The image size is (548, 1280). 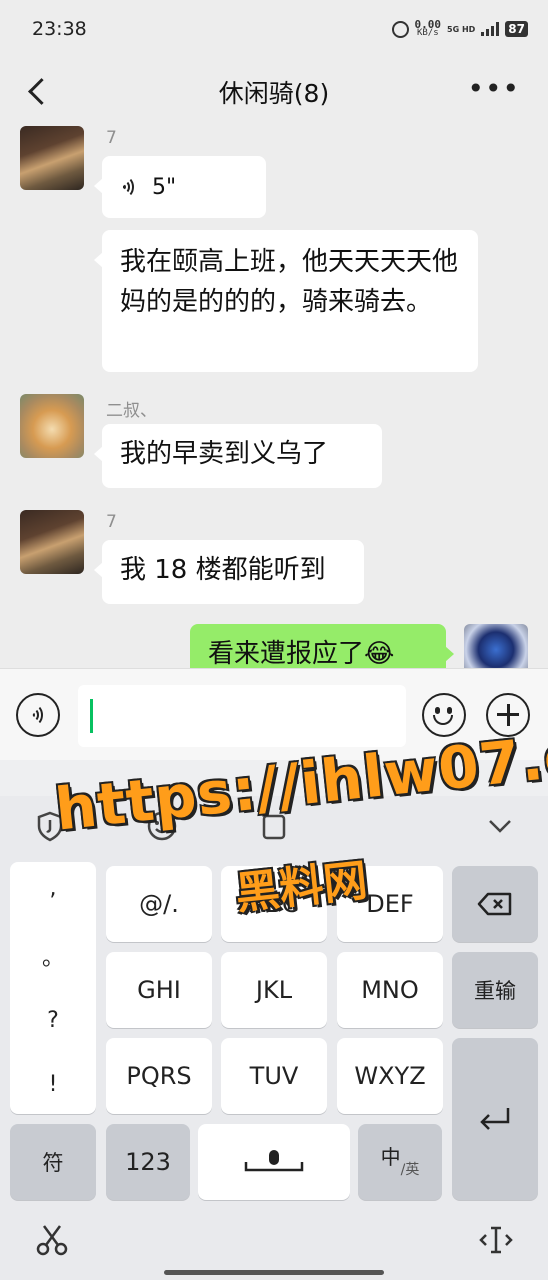 I want to click on key-5: JKL, so click(x=274, y=990).